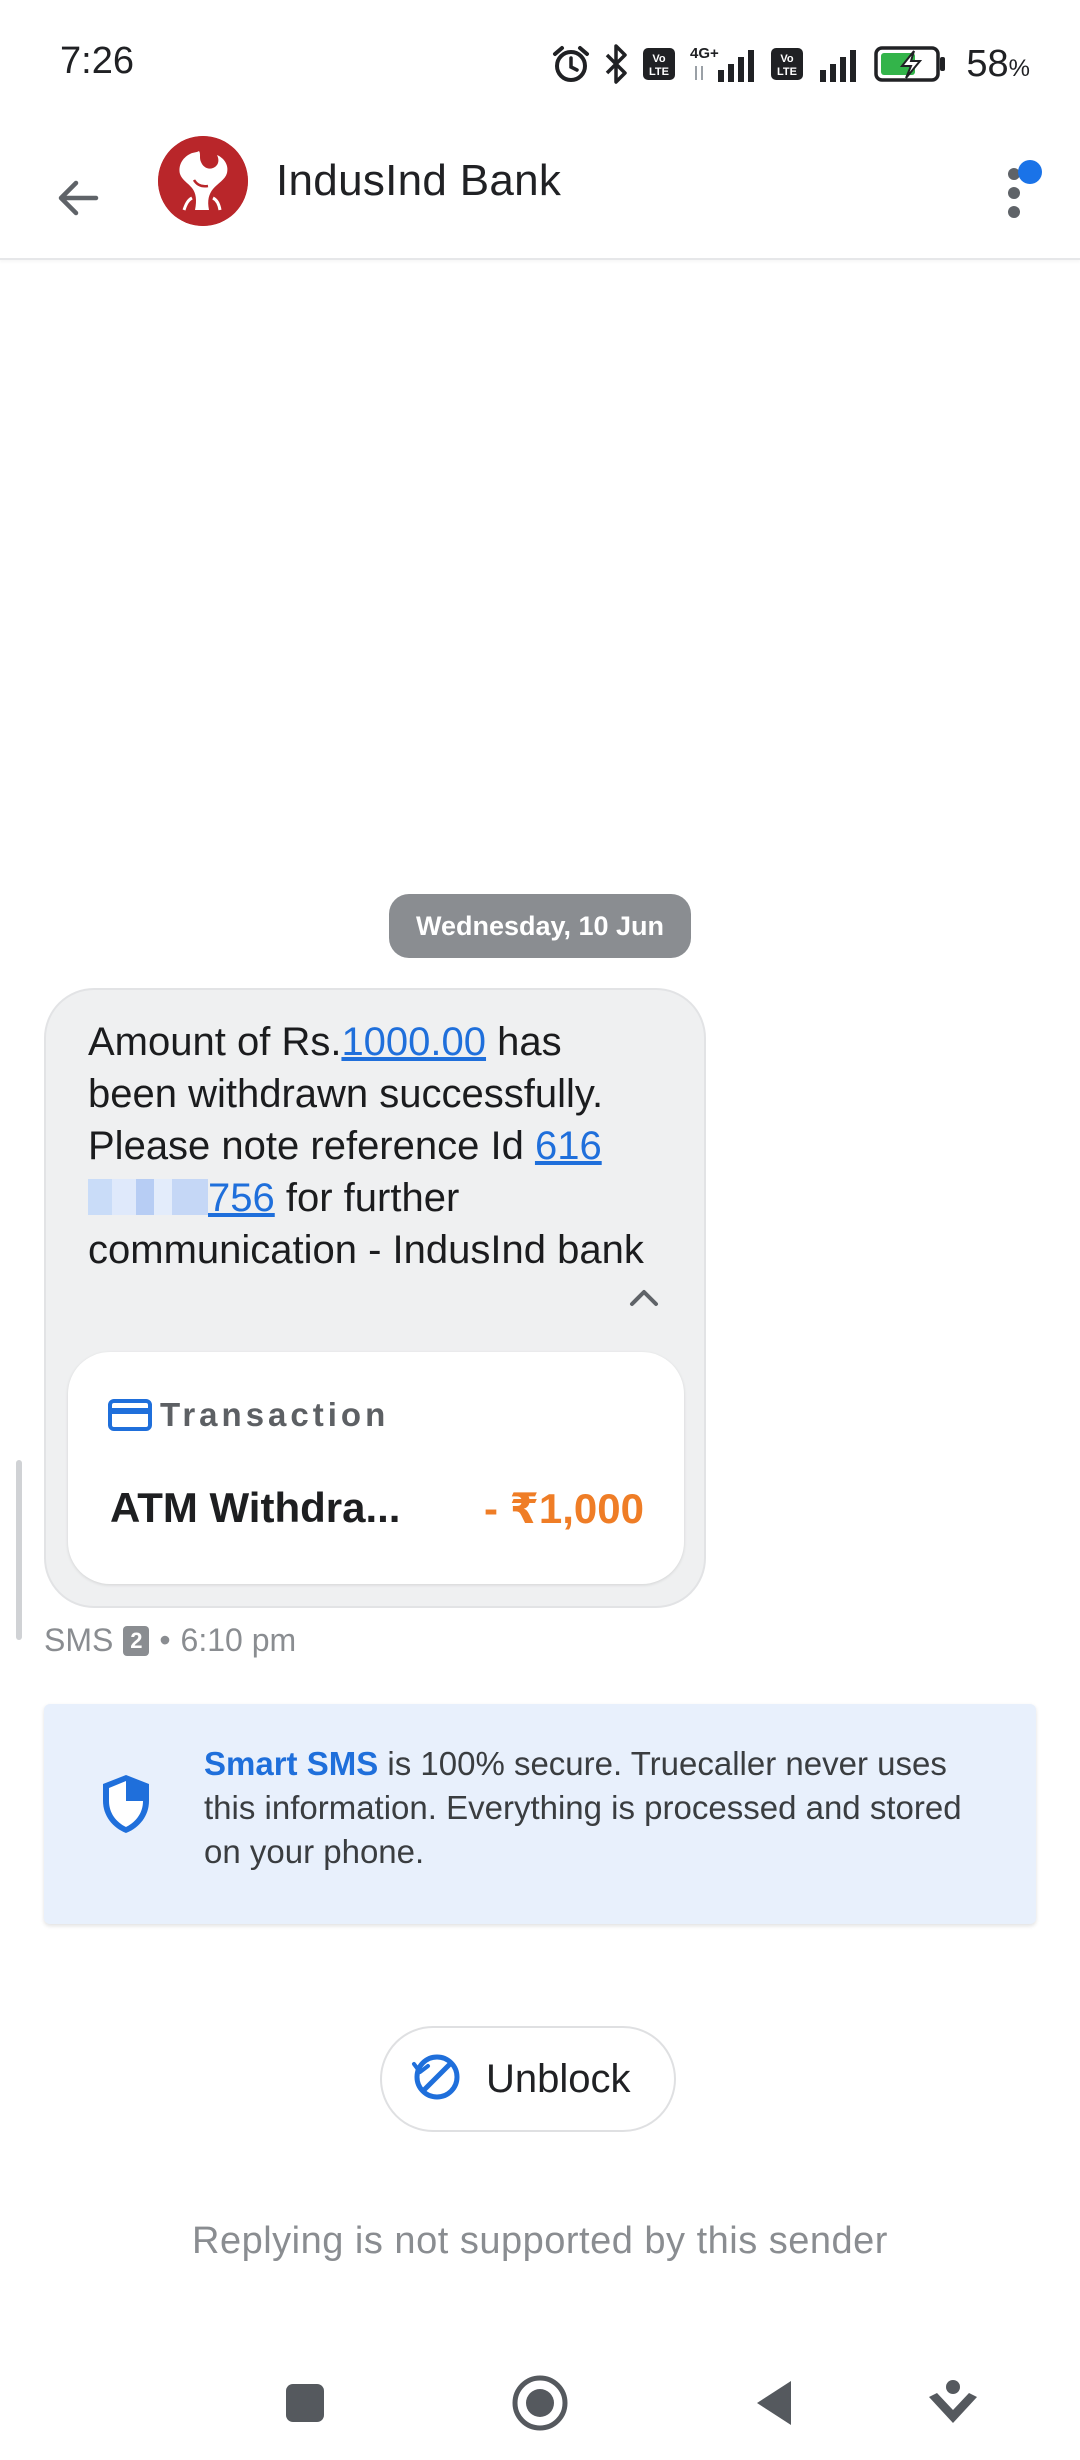 The width and height of the screenshot is (1080, 2460). What do you see at coordinates (275, 1414) in the screenshot?
I see `transaction-label: Transaction` at bounding box center [275, 1414].